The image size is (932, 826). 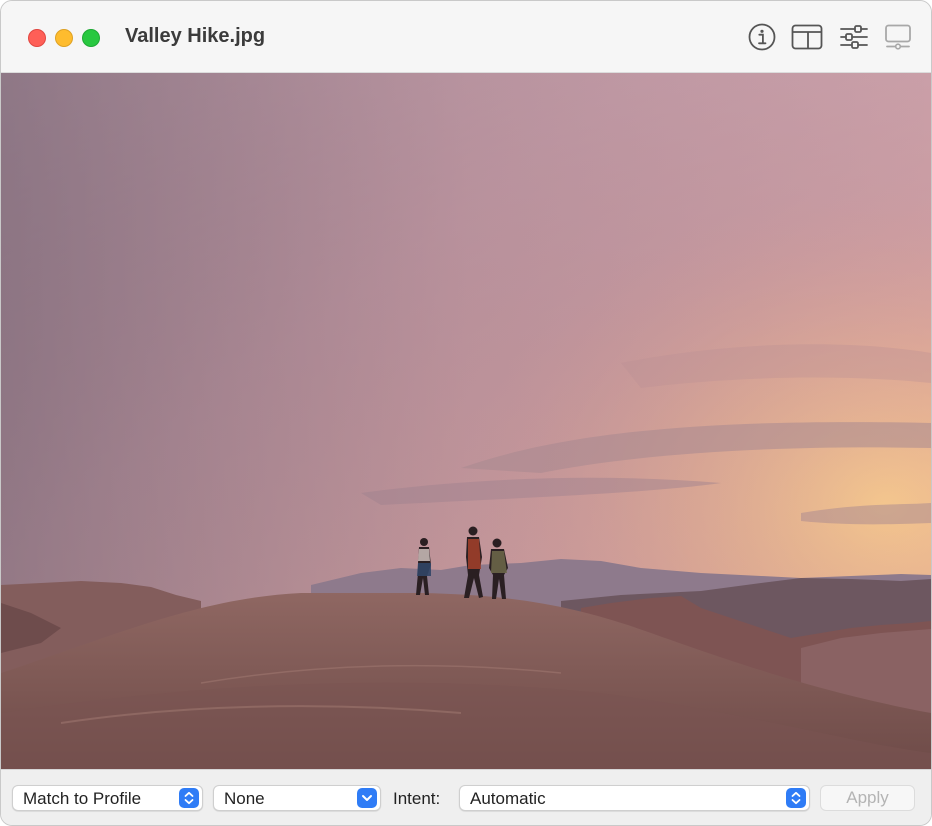 What do you see at coordinates (244, 798) in the screenshot?
I see `profile-value-label: None` at bounding box center [244, 798].